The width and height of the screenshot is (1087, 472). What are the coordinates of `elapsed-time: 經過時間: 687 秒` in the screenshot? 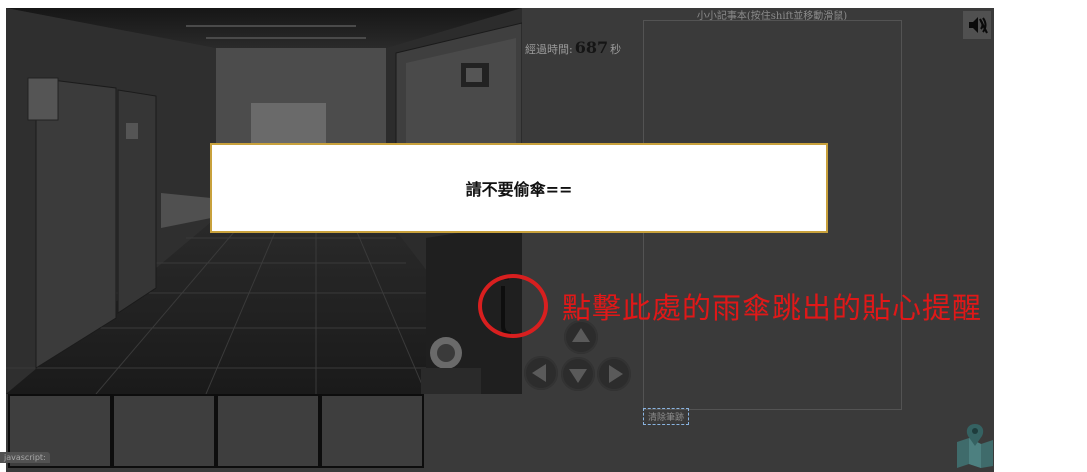 It's located at (573, 47).